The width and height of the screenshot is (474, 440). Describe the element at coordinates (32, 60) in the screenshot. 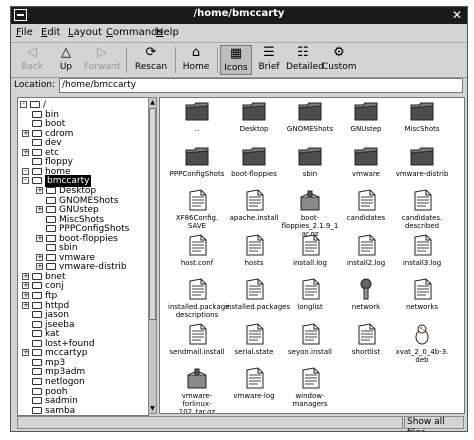

I see `back-button: ◁ Back` at that location.